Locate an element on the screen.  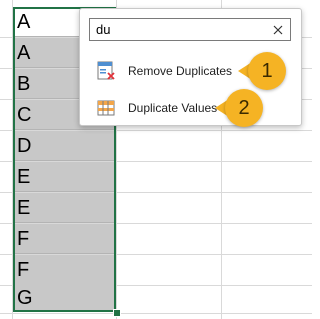
search-input is located at coordinates (181, 29).